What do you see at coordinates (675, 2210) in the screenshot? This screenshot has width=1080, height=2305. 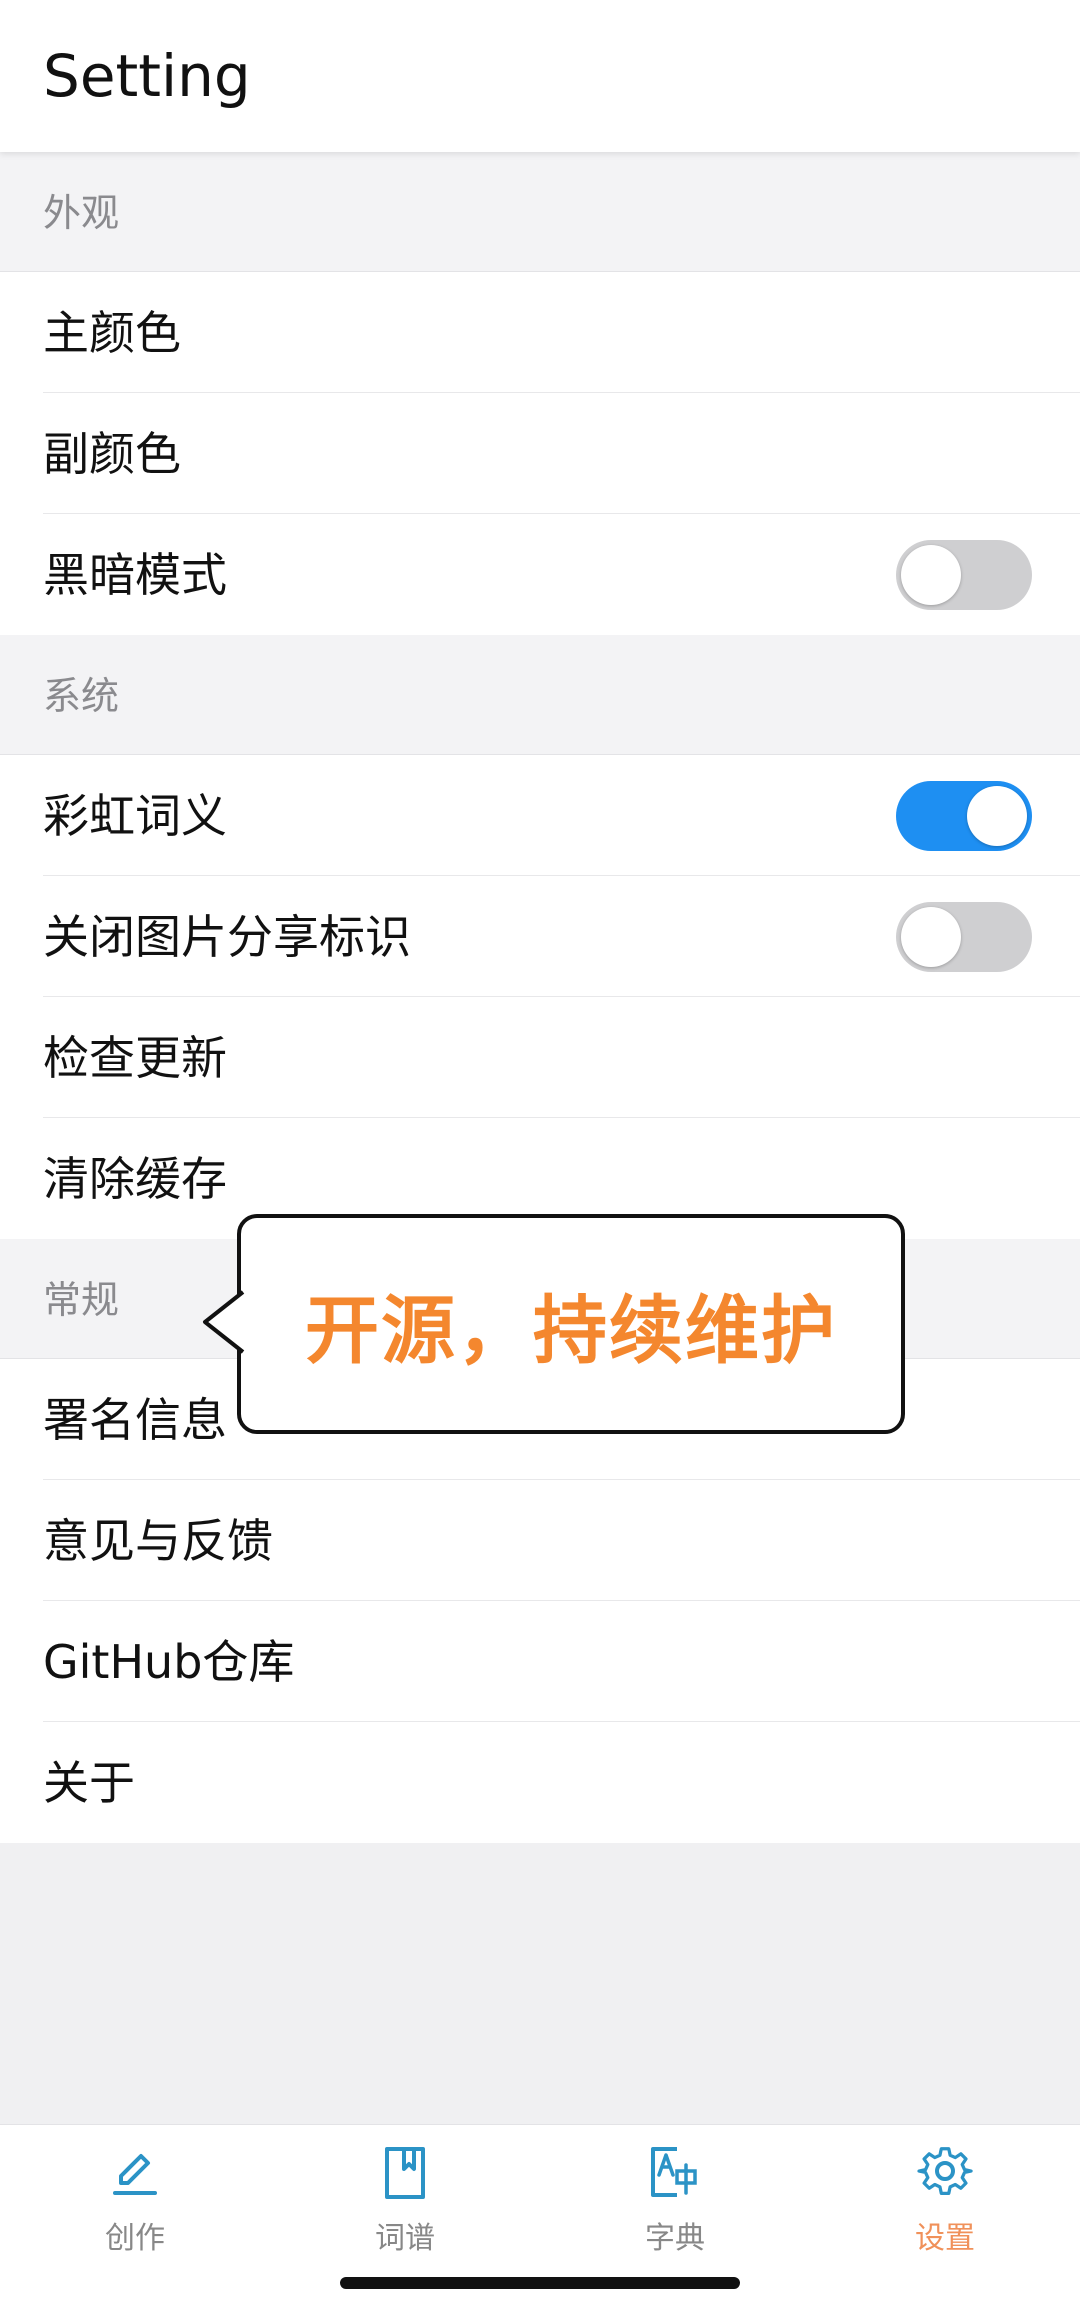 I see `tab-dictionary: 字典` at bounding box center [675, 2210].